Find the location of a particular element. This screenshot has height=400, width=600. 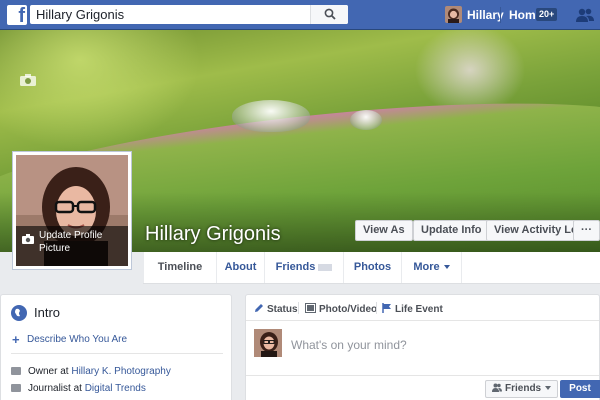

update-profile-picture-label: Update Profile Picture is located at coordinates (71, 242).